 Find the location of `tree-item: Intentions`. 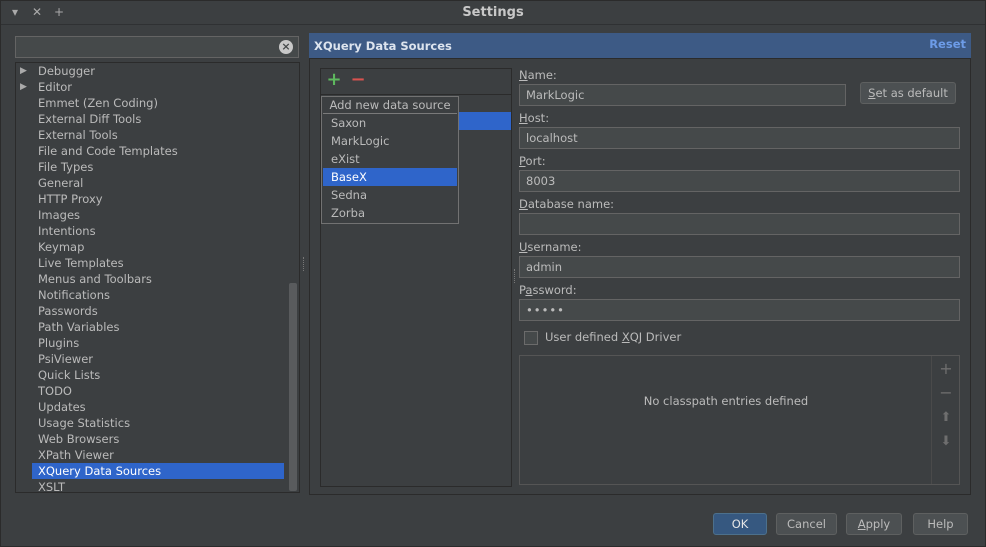

tree-item: Intentions is located at coordinates (150, 231).